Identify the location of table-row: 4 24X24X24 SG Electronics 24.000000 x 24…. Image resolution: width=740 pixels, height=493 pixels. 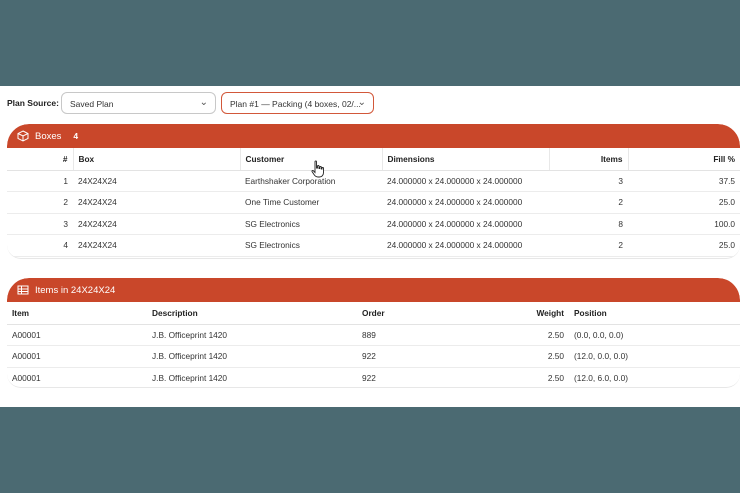
(373, 245).